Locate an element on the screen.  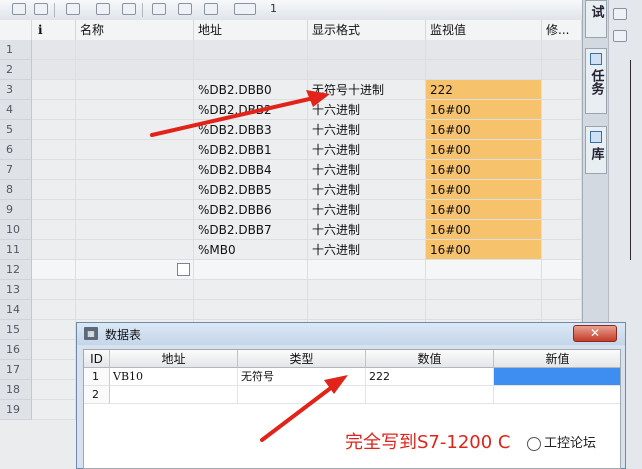
address-picker-icon is located at coordinates (183, 269).